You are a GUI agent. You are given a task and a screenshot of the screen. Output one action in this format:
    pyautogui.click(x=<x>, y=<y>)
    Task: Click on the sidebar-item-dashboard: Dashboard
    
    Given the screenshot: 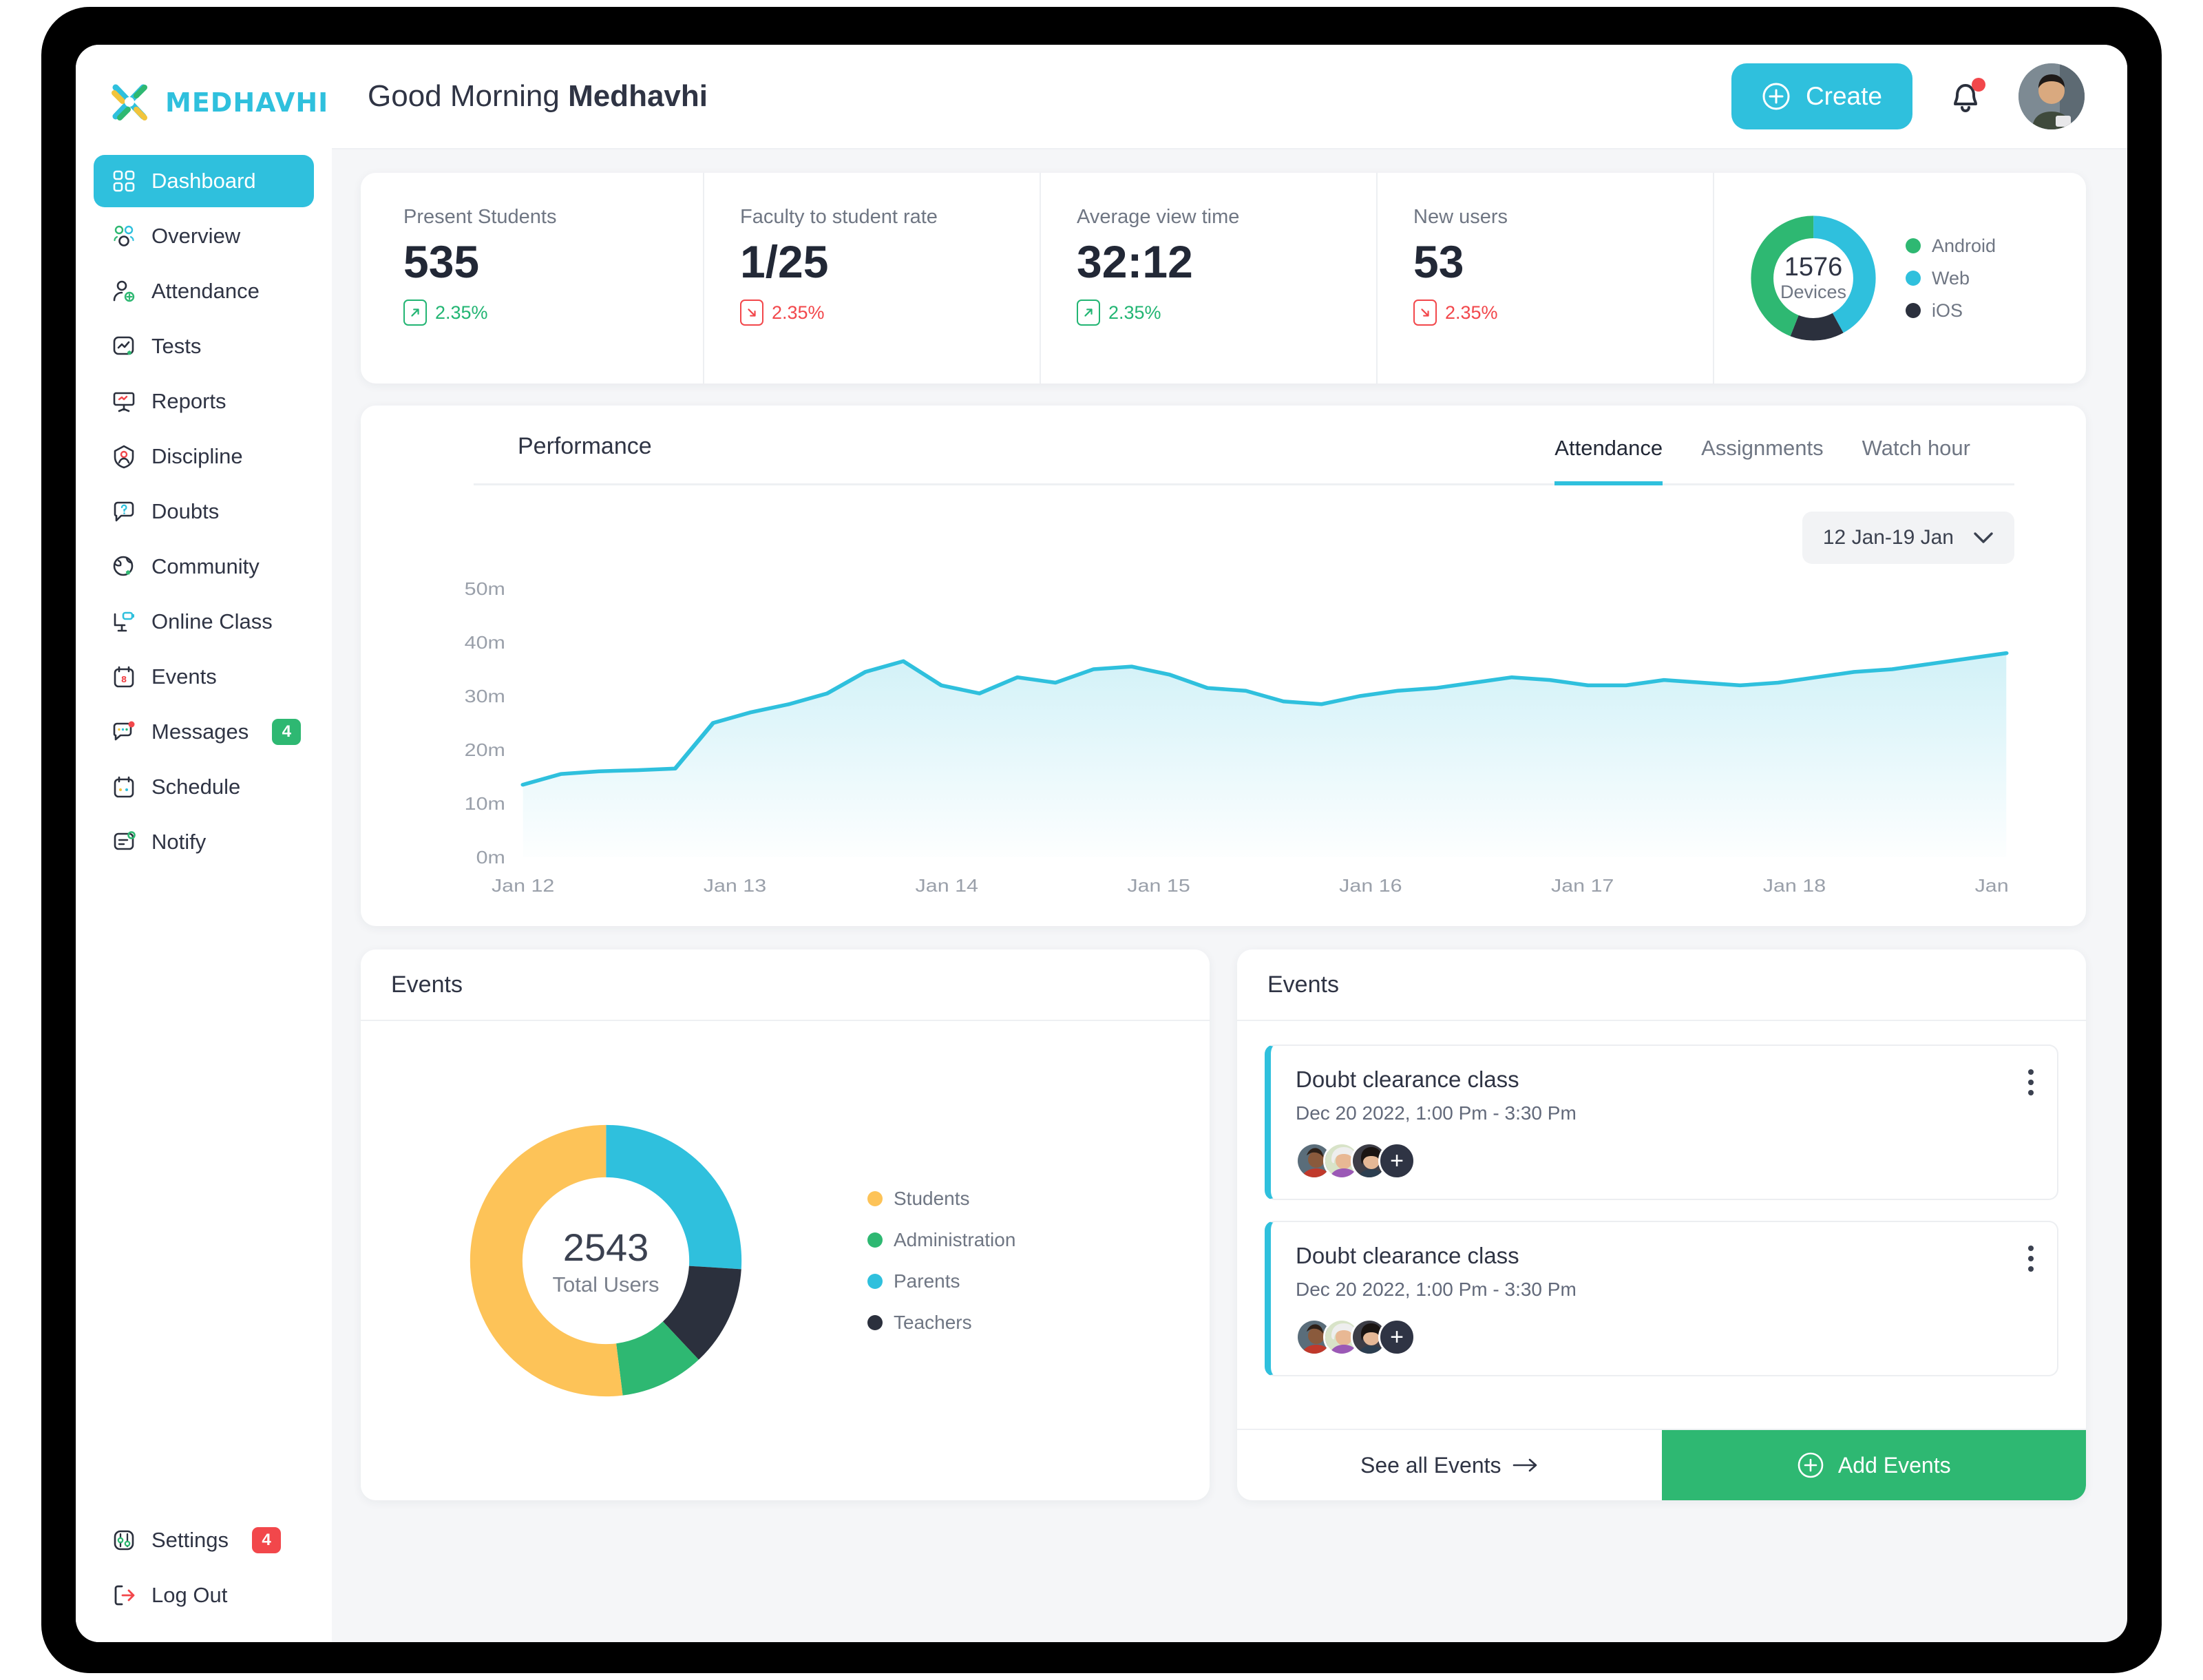 What is the action you would take?
    pyautogui.click(x=204, y=181)
    